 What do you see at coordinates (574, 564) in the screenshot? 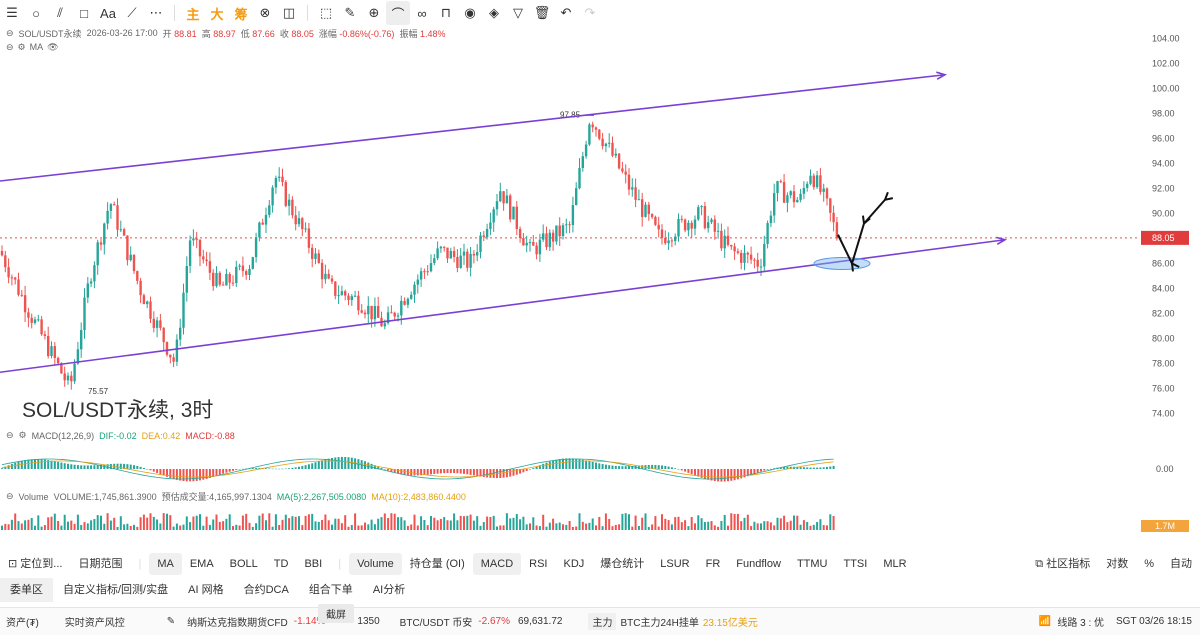
I see `tab-kdj: KDJ` at bounding box center [574, 564].